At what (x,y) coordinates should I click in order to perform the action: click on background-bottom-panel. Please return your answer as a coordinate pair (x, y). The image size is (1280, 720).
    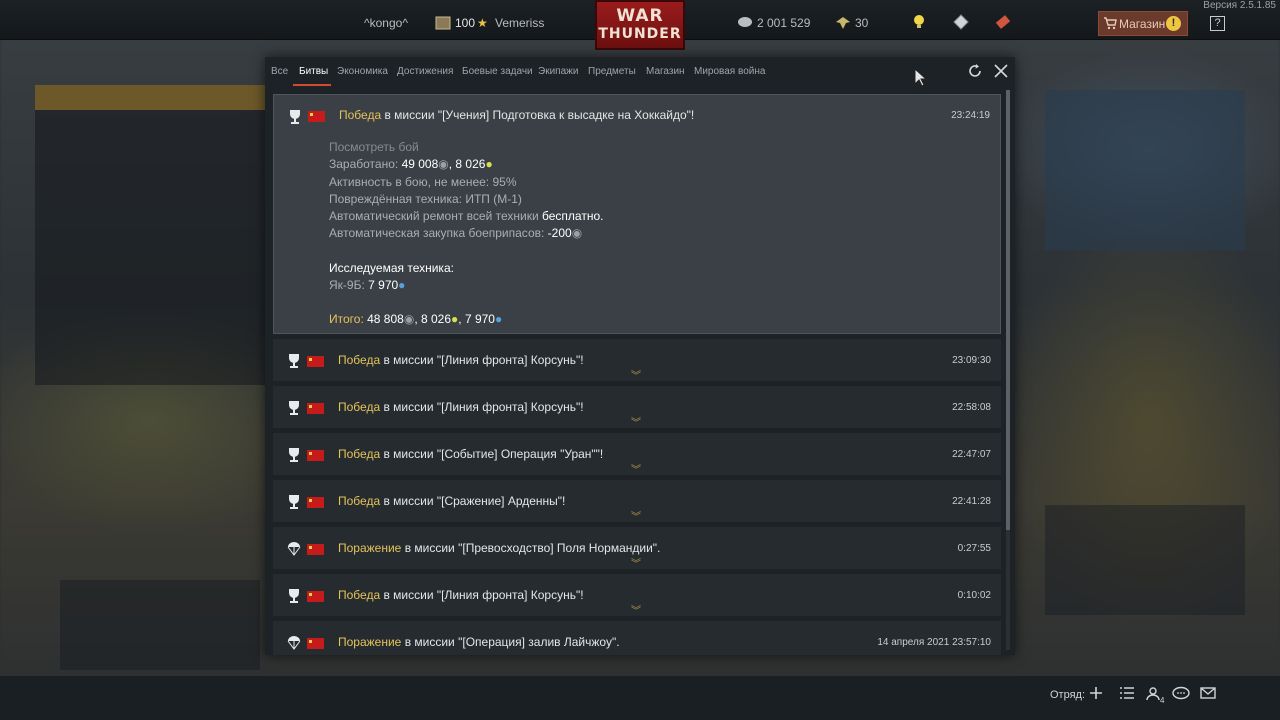
    Looking at the image, I should click on (160, 625).